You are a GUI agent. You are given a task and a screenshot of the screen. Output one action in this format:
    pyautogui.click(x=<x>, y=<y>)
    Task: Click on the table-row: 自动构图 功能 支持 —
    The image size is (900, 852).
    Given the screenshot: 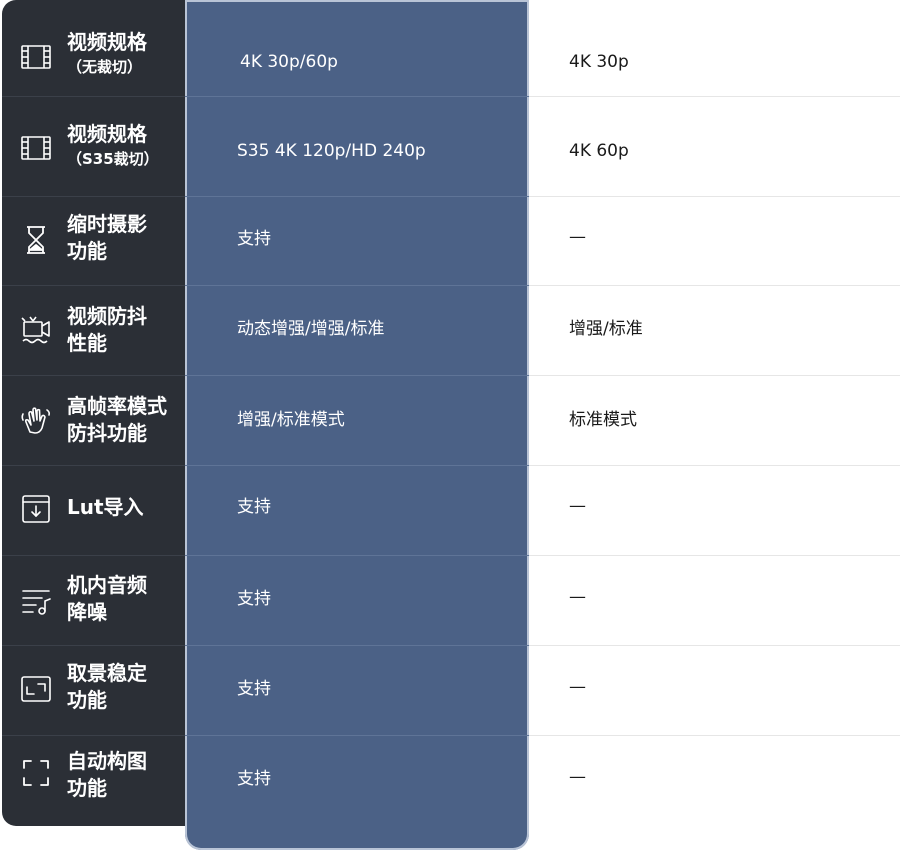 What is the action you would take?
    pyautogui.click(x=450, y=781)
    